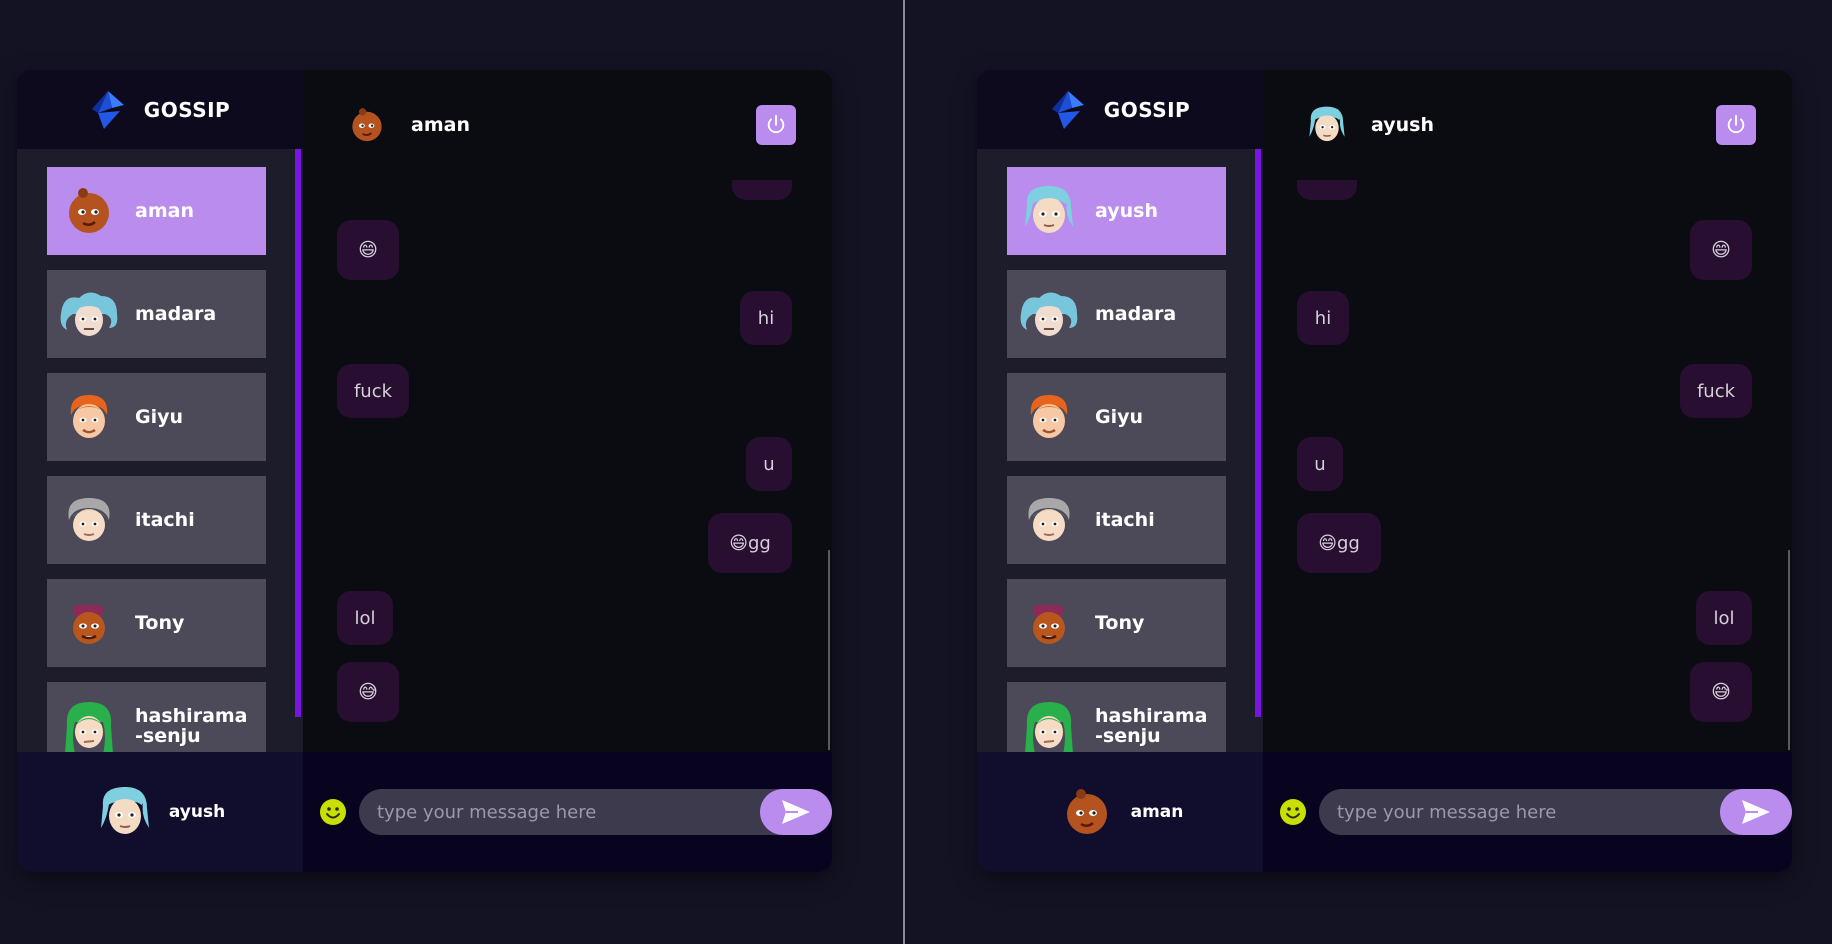 The image size is (1832, 944). I want to click on current-user: aman, so click(1120, 812).